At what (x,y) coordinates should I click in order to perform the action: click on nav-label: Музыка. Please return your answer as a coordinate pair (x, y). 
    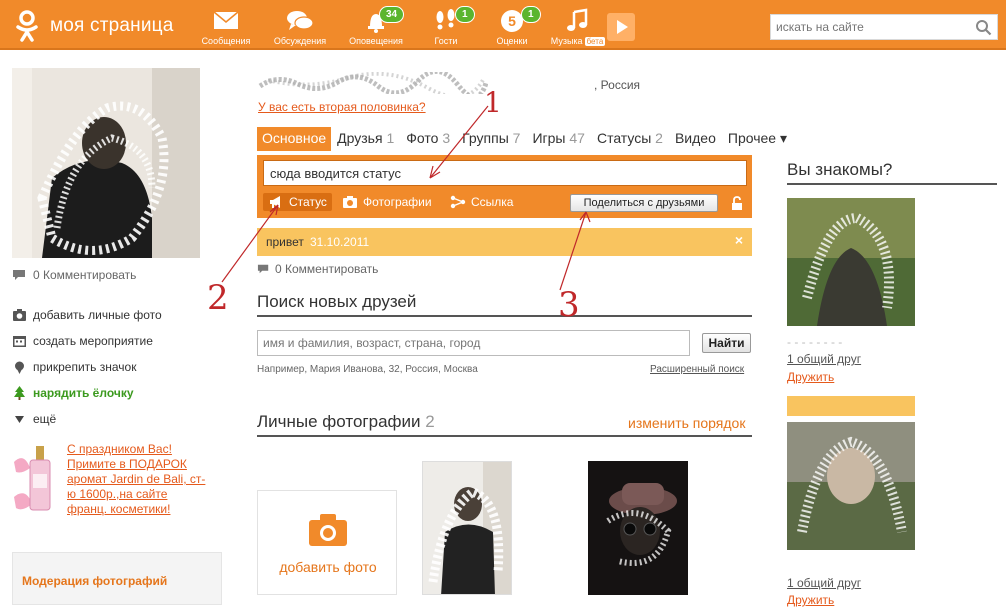
    Looking at the image, I should click on (566, 41).